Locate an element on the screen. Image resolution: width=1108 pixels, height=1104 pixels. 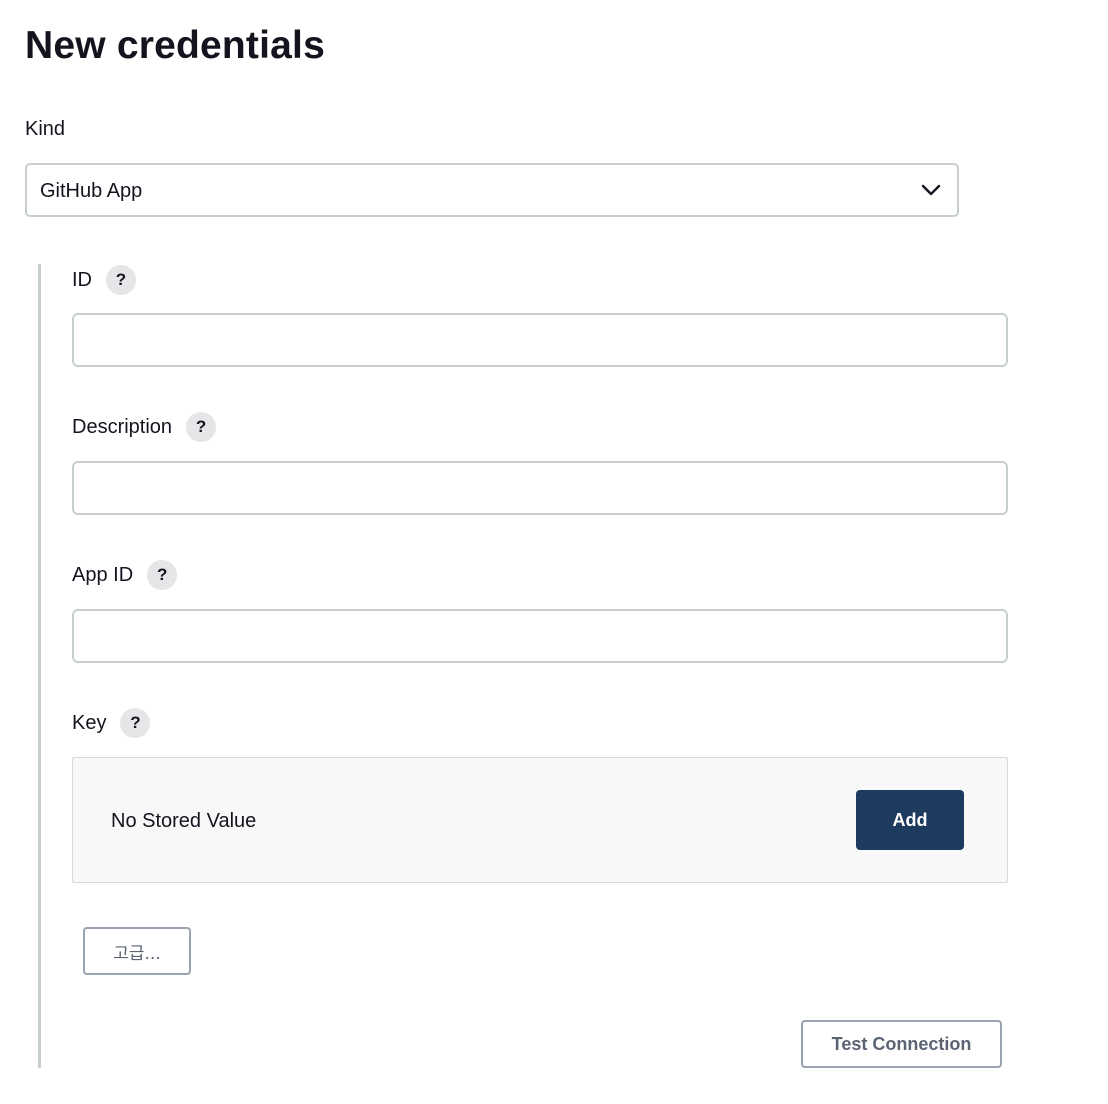
kind-select-value: GitHub App is located at coordinates (91, 191).